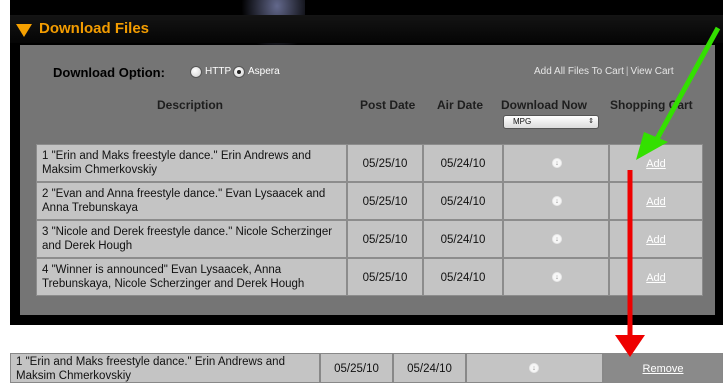  Describe the element at coordinates (522, 121) in the screenshot. I see `format-select-value: MPG` at that location.